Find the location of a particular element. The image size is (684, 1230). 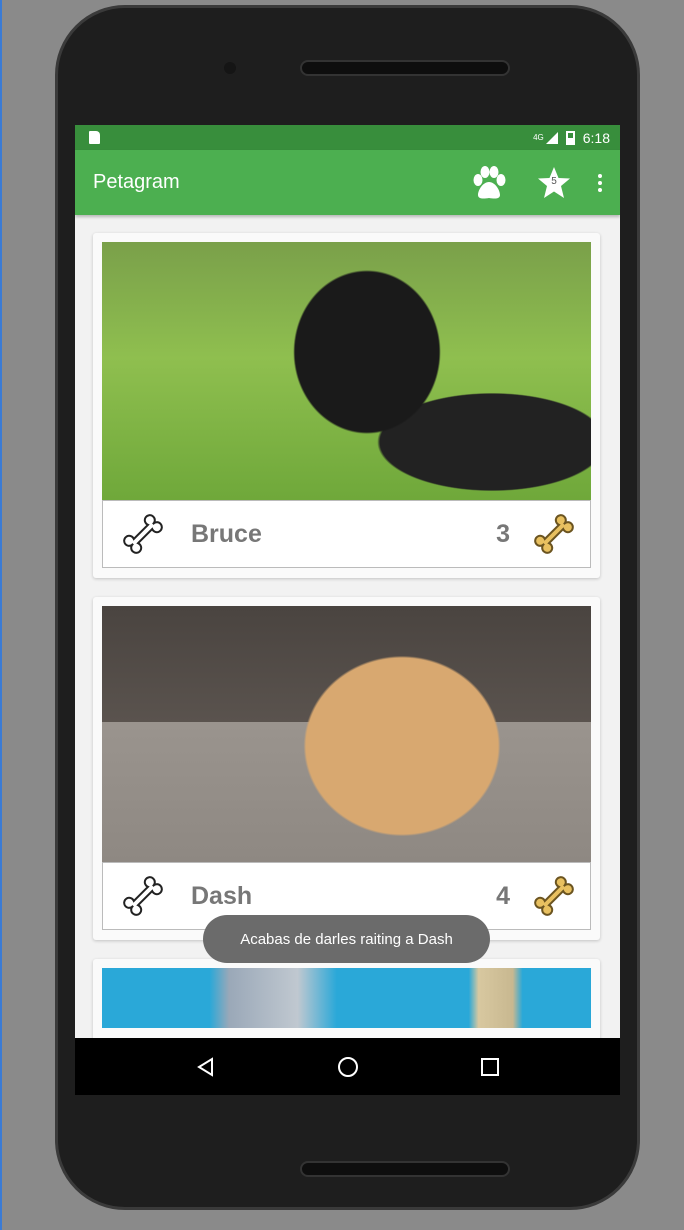

app-title: Petagram is located at coordinates (136, 182).